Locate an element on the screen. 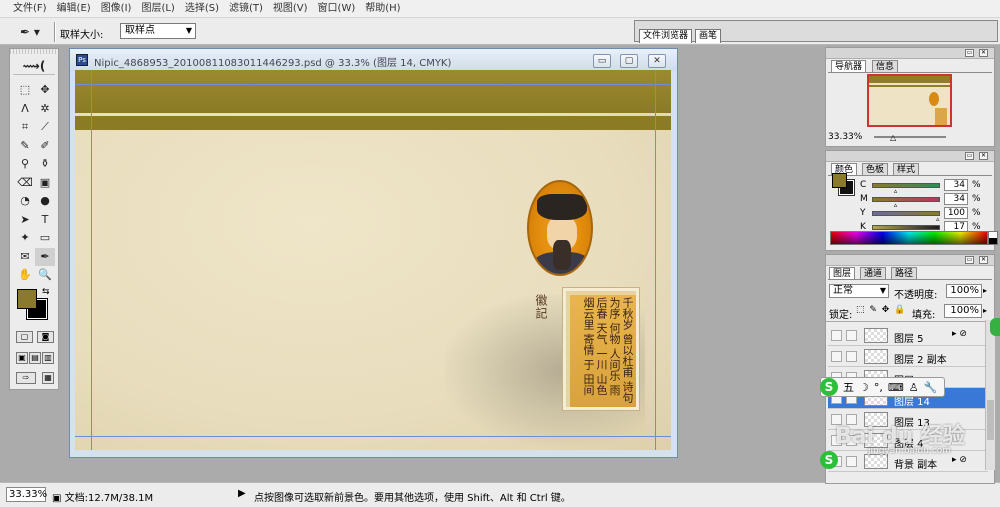  menu-view: 视图(V) is located at coordinates (290, 9).